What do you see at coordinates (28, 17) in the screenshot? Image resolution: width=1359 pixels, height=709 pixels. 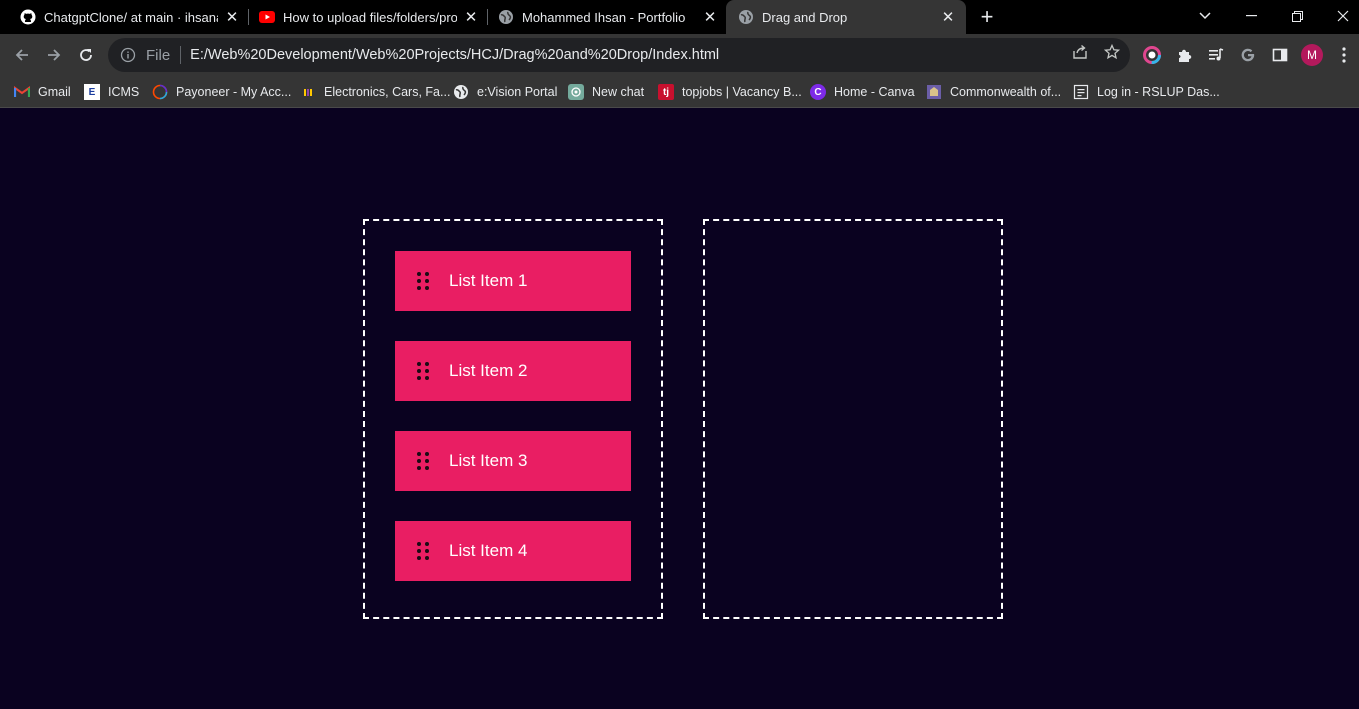 I see `github-icon` at bounding box center [28, 17].